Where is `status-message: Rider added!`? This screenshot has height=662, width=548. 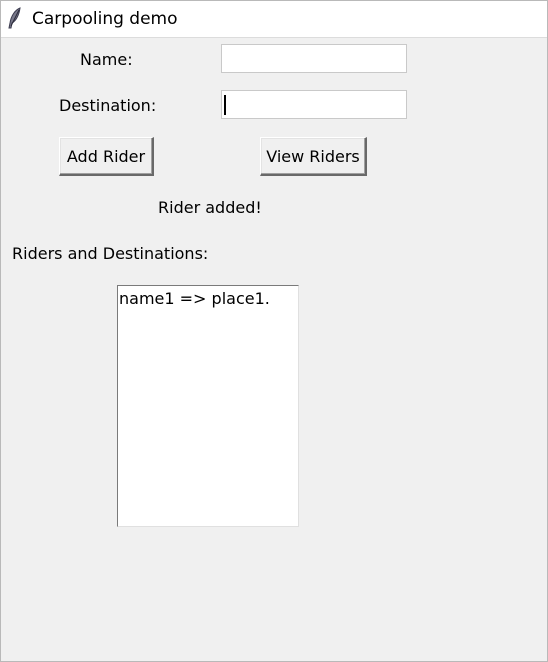 status-message: Rider added! is located at coordinates (210, 207).